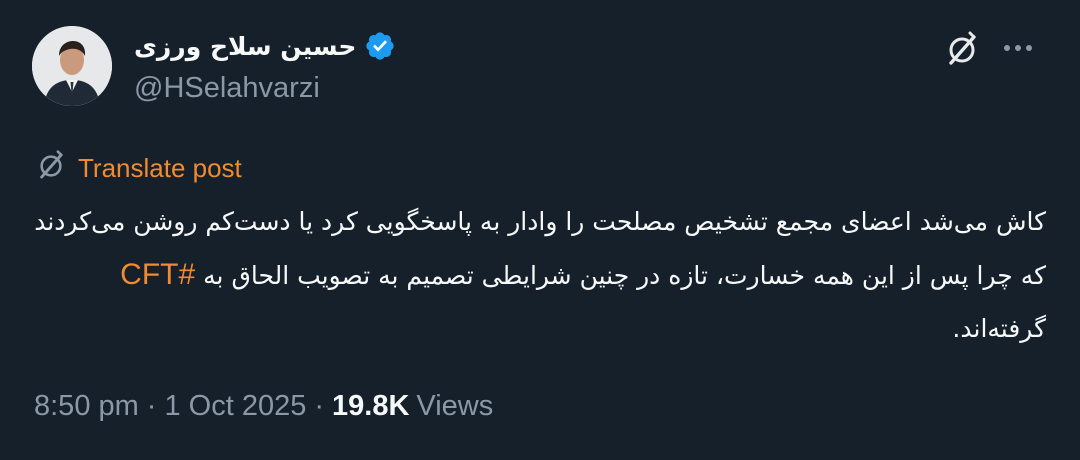 The height and width of the screenshot is (460, 1080). Describe the element at coordinates (374, 406) in the screenshot. I see `views-count: 19.8K` at that location.